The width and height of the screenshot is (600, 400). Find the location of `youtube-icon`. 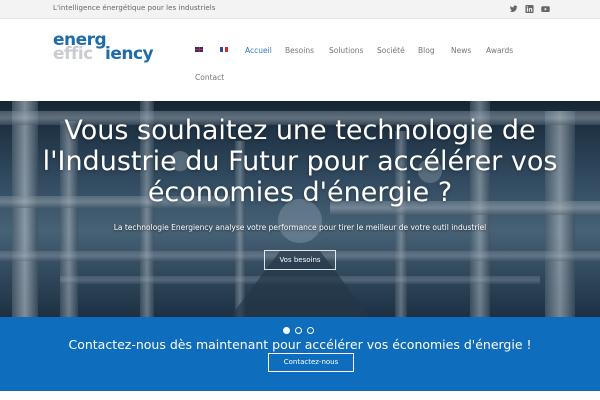

youtube-icon is located at coordinates (545, 9).